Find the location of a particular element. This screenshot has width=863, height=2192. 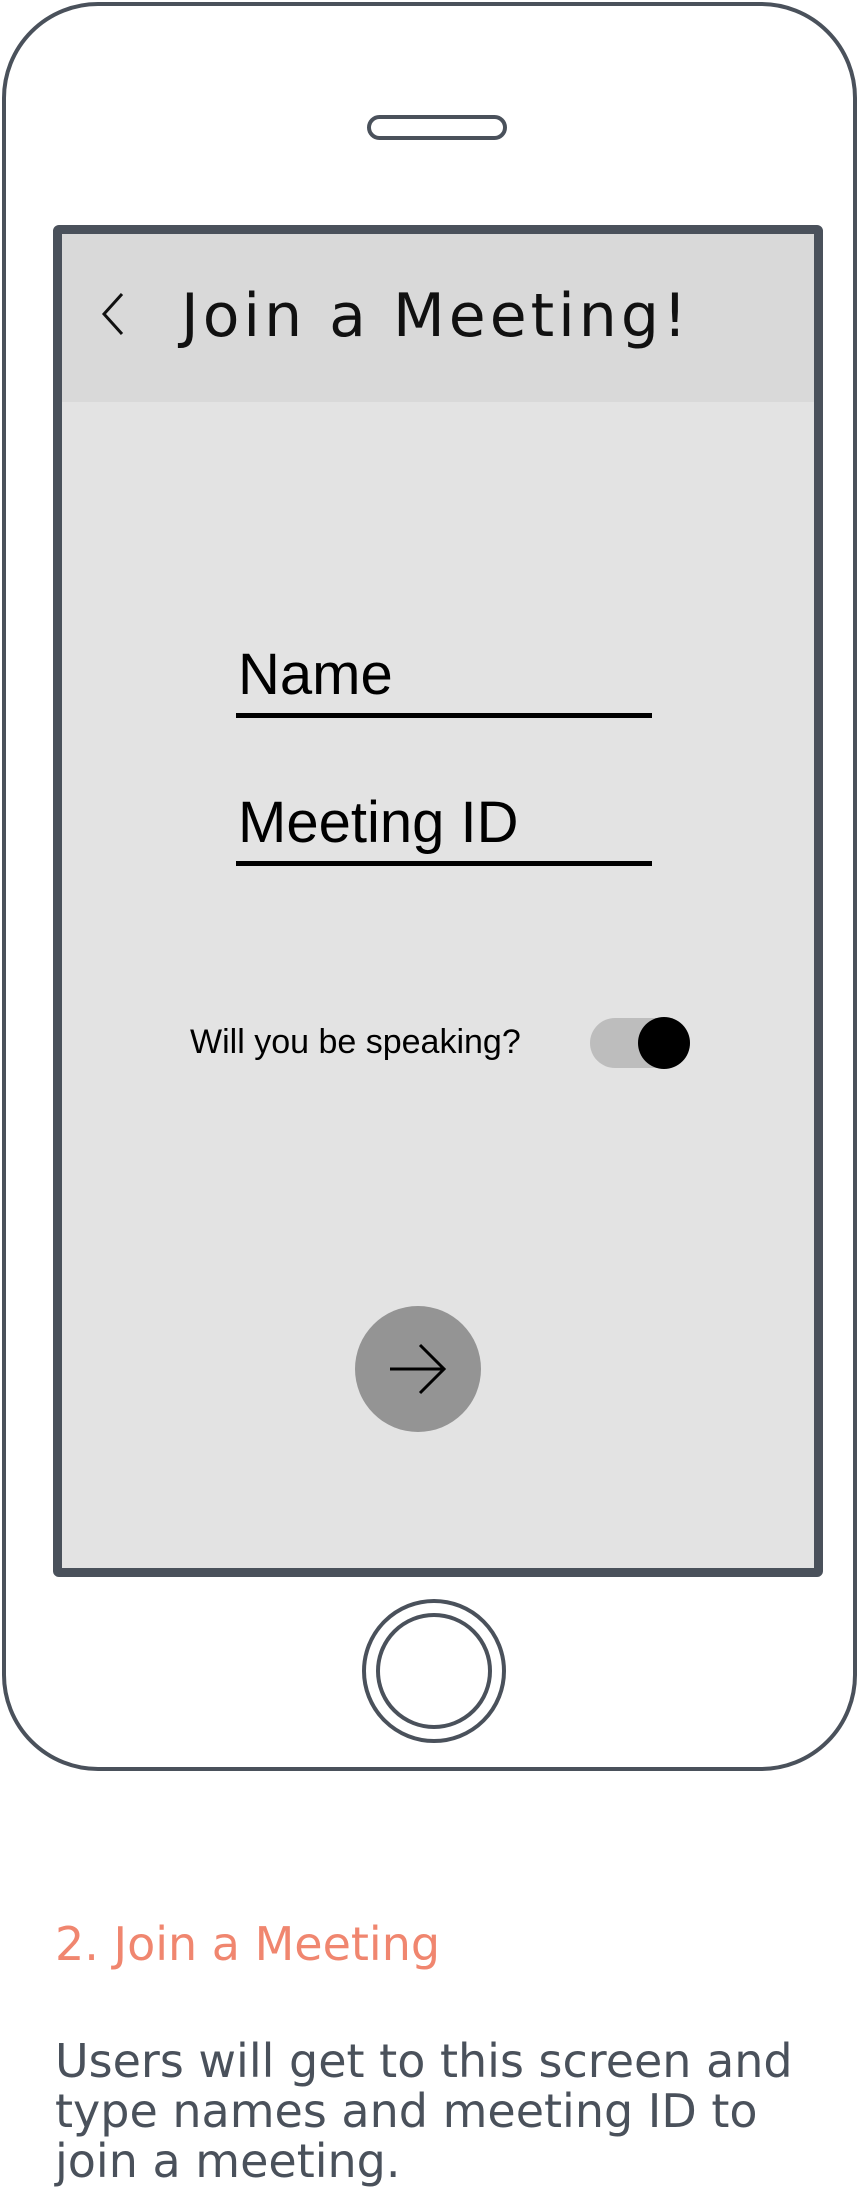

meeting-id-field is located at coordinates (444, 825).